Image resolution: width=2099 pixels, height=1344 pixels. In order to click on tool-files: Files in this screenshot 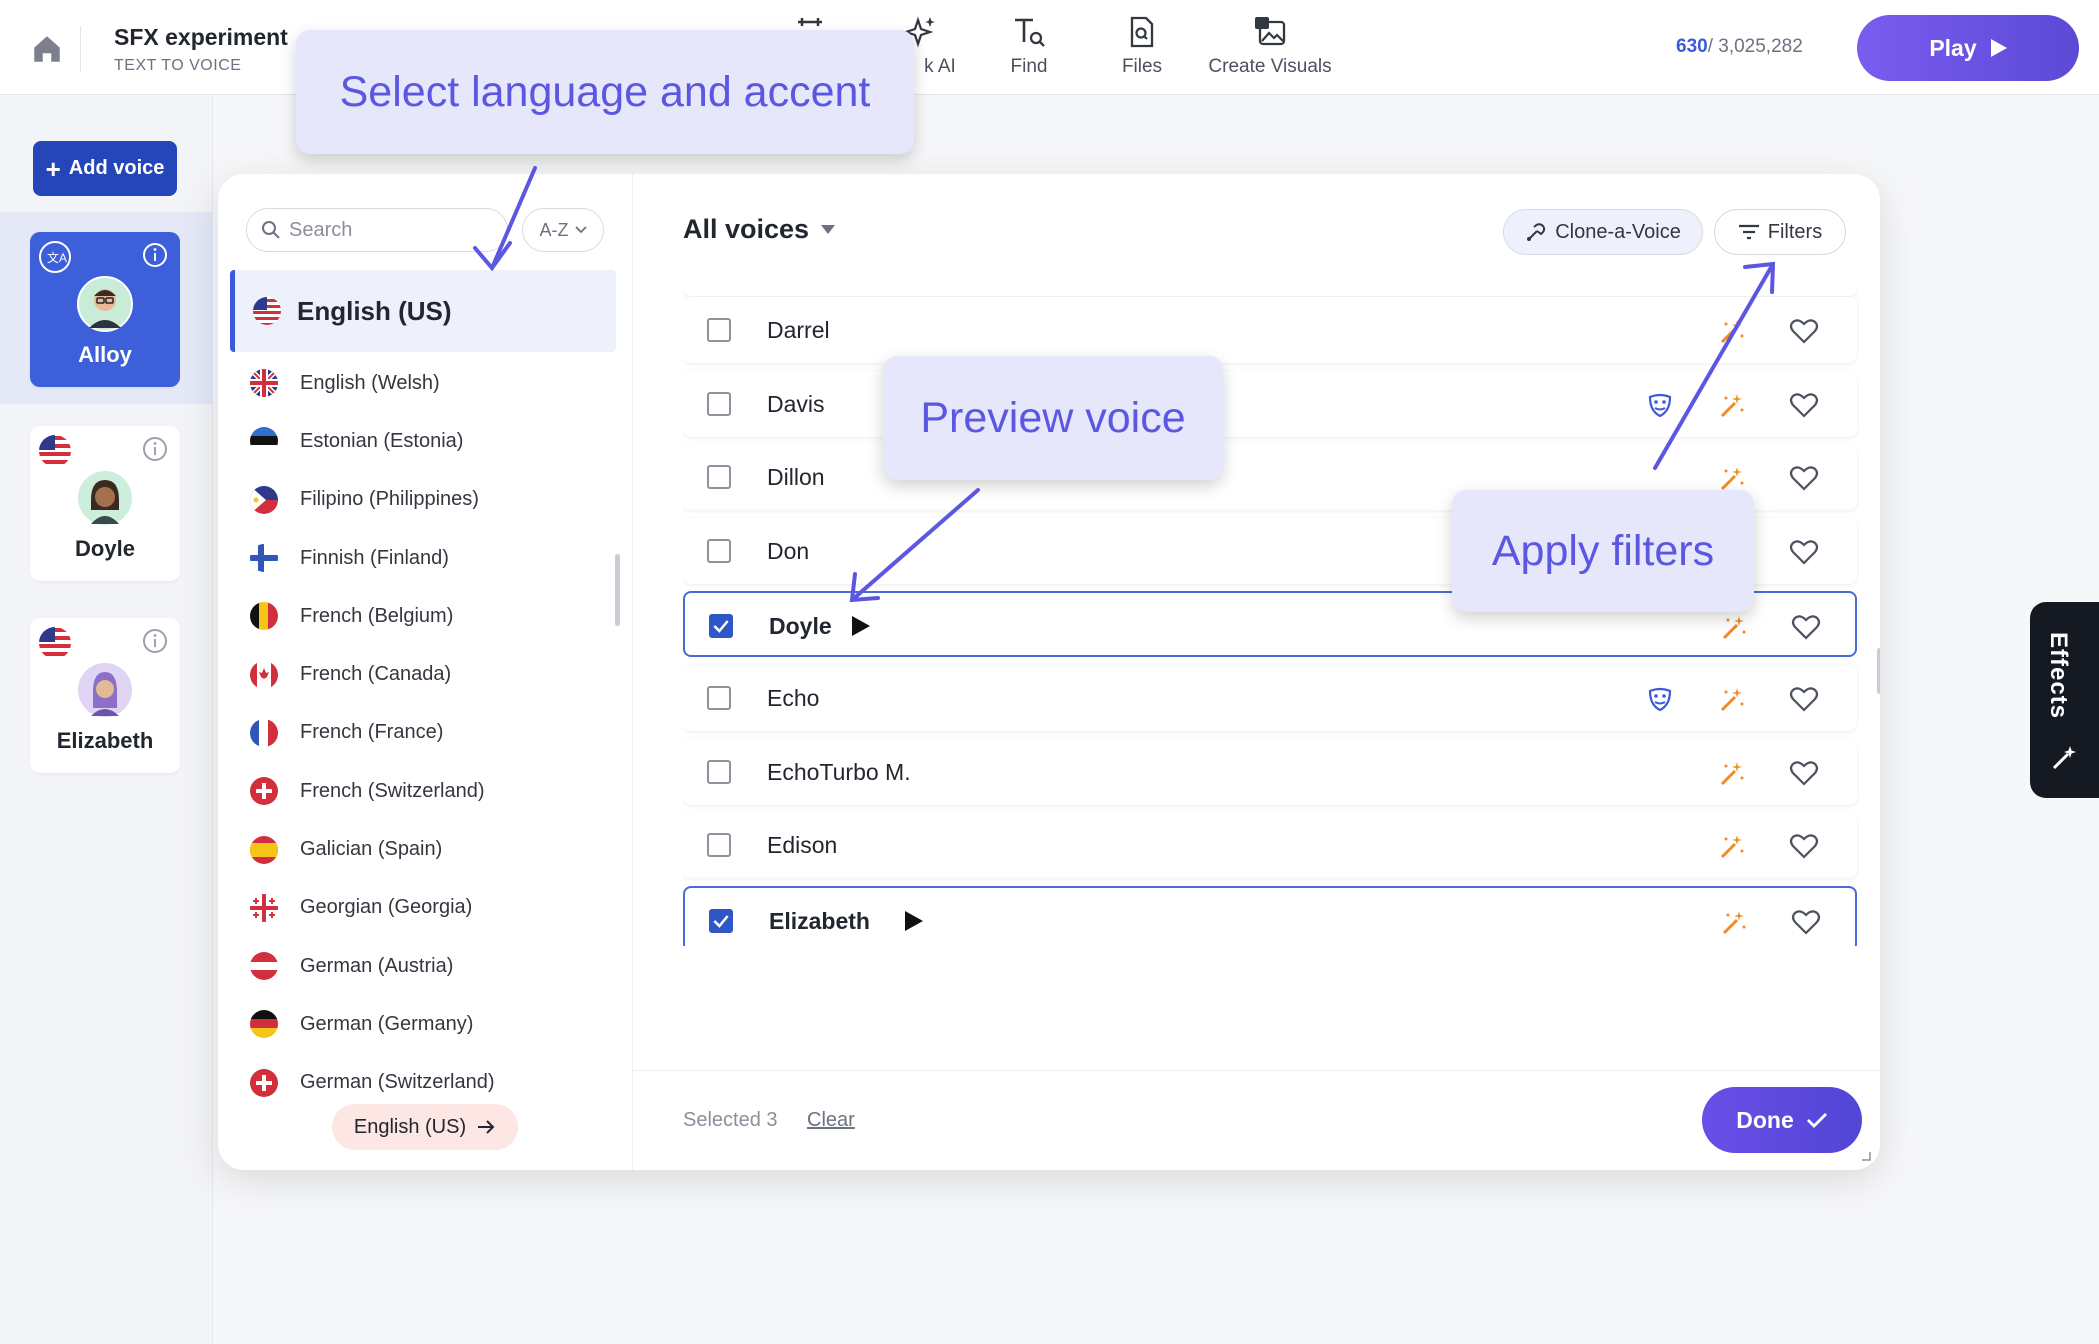, I will do `click(1142, 46)`.